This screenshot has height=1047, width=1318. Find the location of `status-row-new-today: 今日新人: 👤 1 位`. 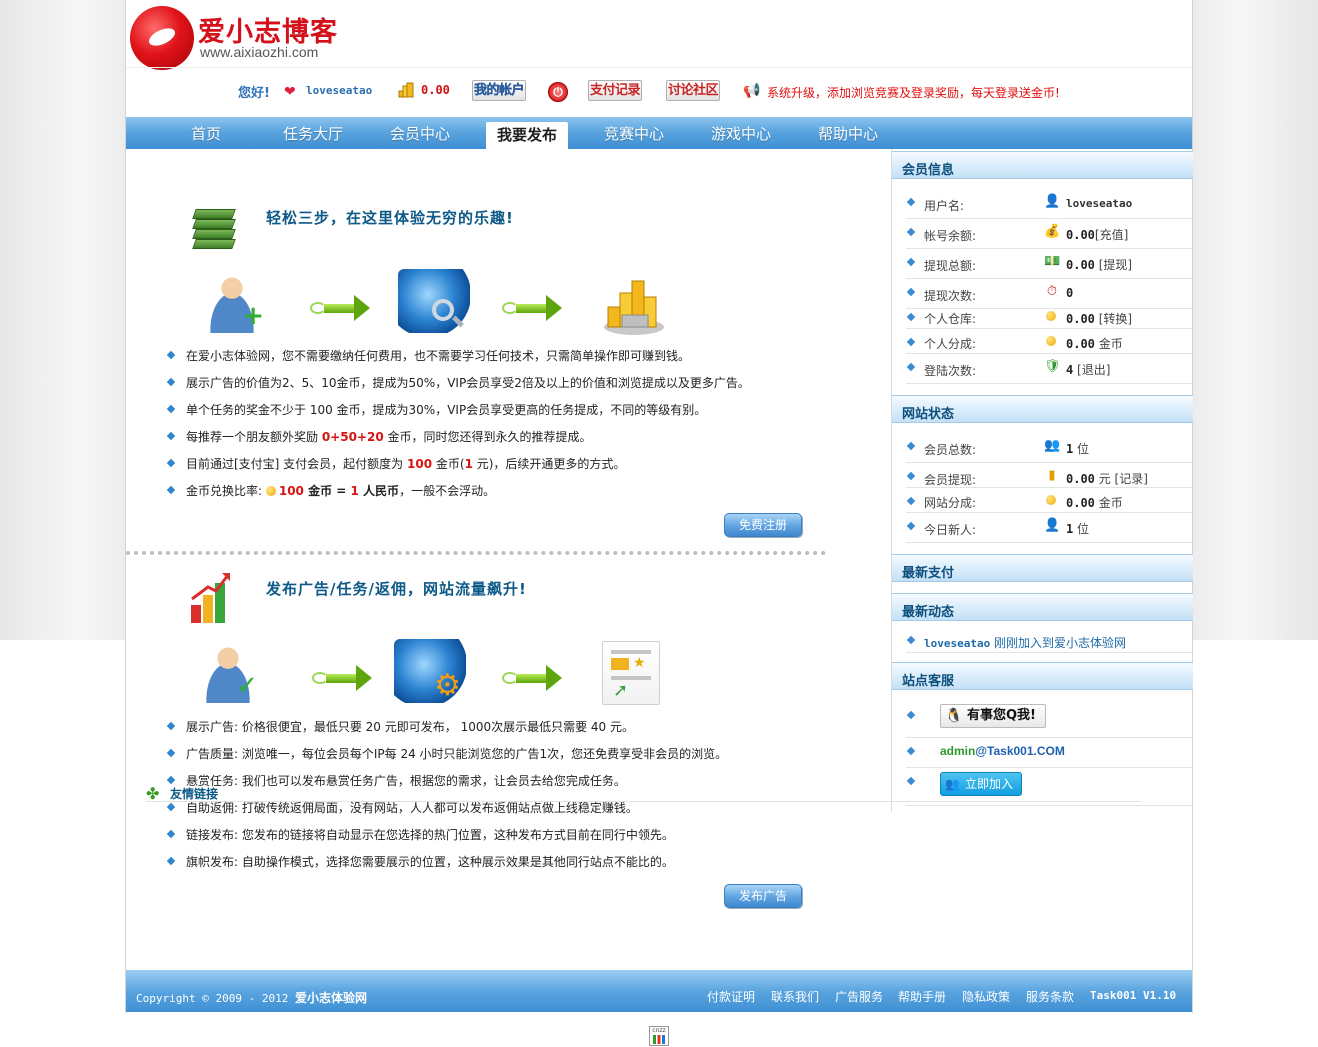

status-row-new-today: 今日新人: 👤 1 位 is located at coordinates (1049, 528).